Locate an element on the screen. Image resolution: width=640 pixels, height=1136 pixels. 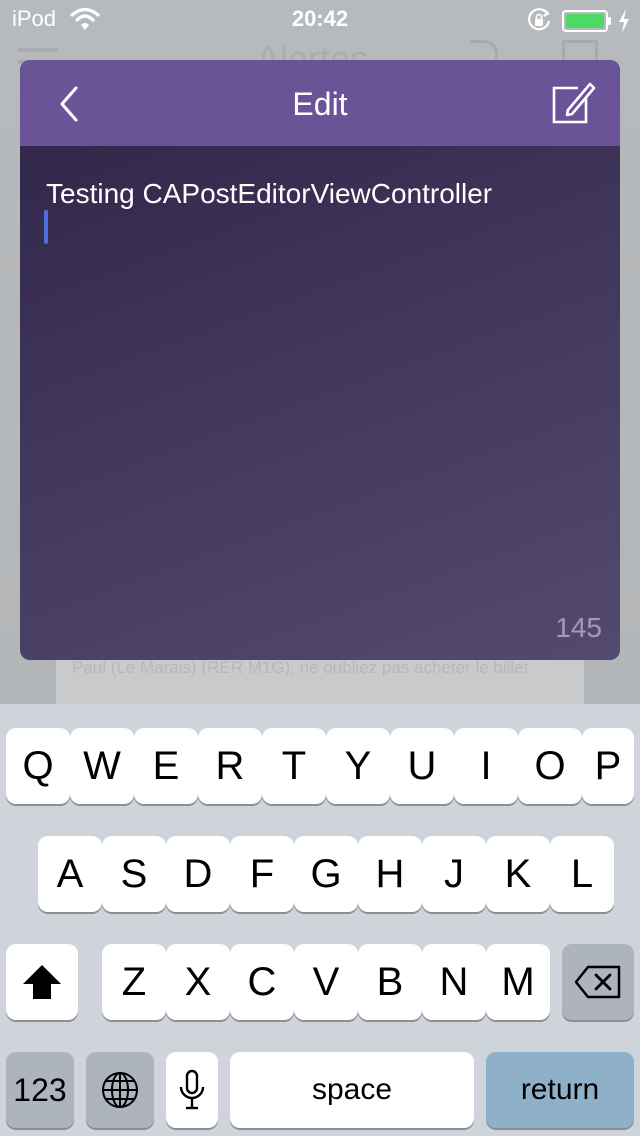
dictation-key is located at coordinates (192, 1090).